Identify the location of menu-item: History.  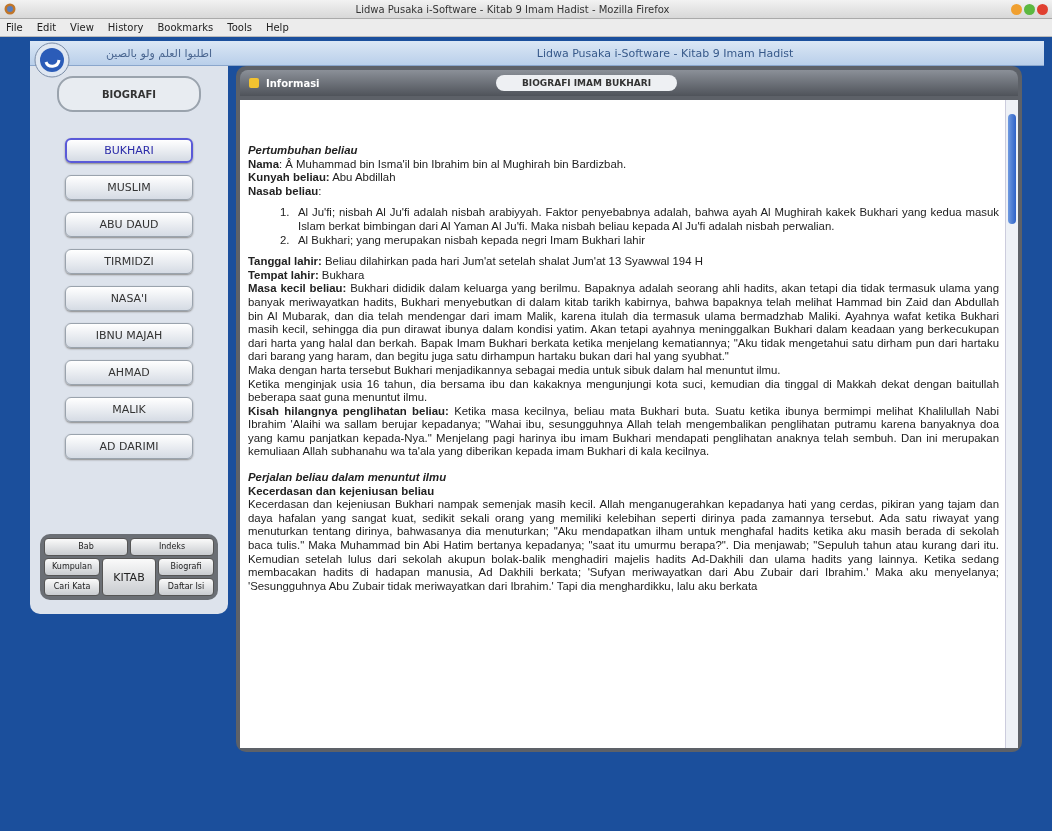
(125, 27).